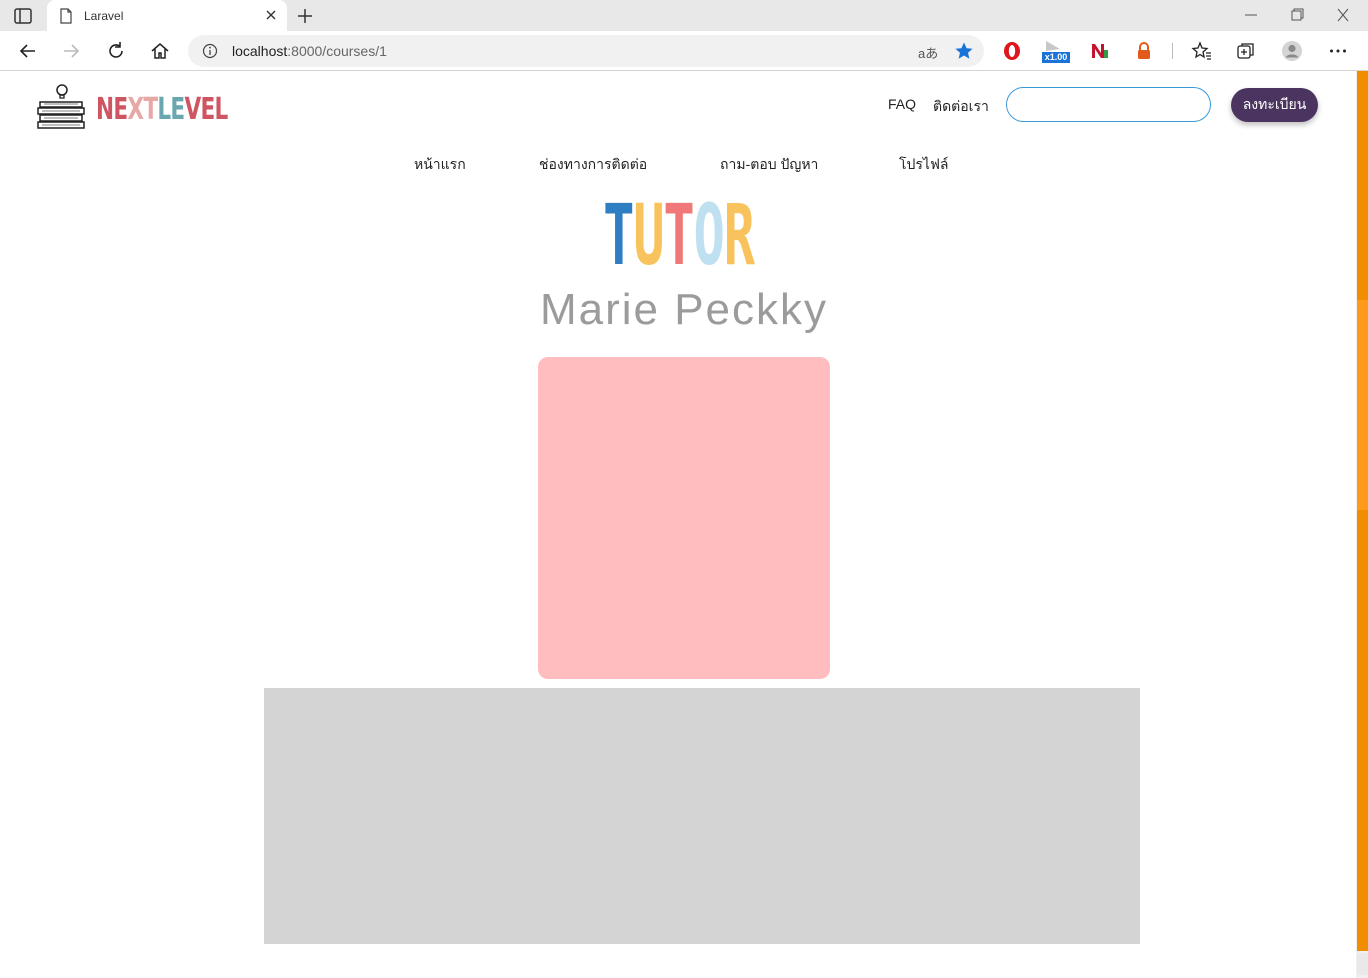 This screenshot has width=1368, height=978. What do you see at coordinates (1362, 405) in the screenshot?
I see `scrollbar-thumb` at bounding box center [1362, 405].